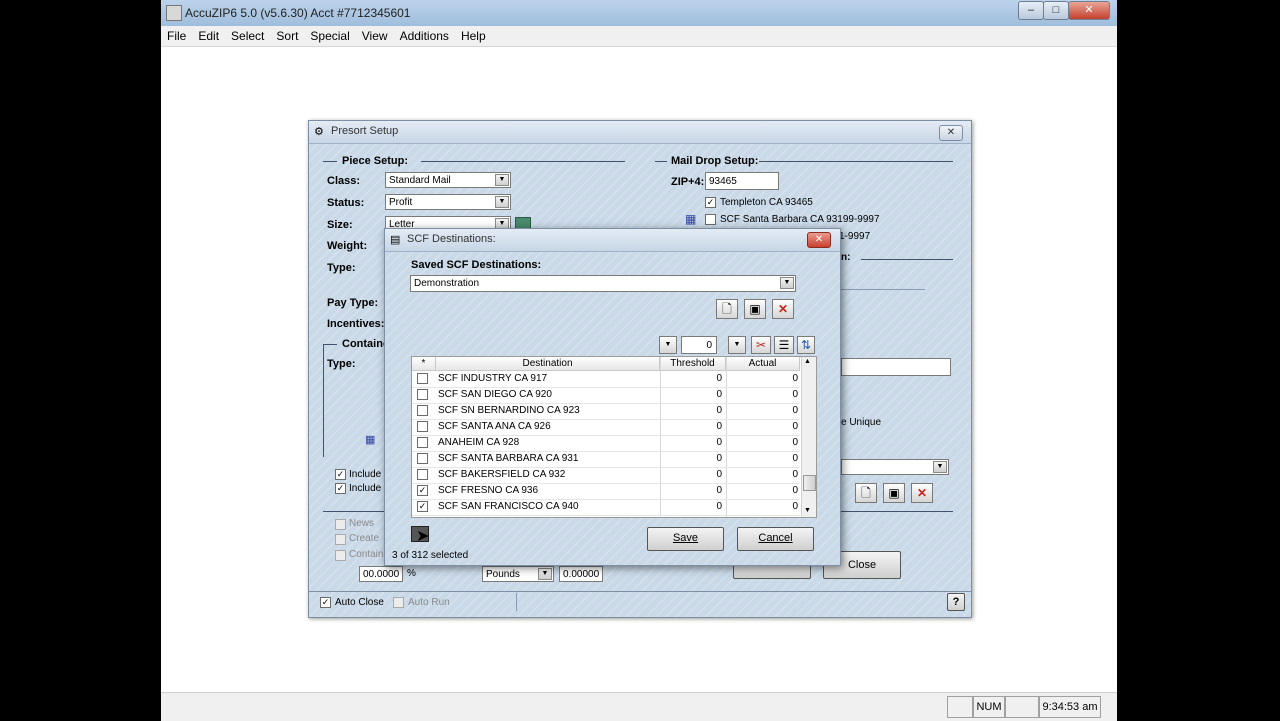 The image size is (1280, 721). Describe the element at coordinates (606, 507) in the screenshot. I see `table-row: ✓ SCF SAN FRANCISCO CA 940 0 0` at that location.